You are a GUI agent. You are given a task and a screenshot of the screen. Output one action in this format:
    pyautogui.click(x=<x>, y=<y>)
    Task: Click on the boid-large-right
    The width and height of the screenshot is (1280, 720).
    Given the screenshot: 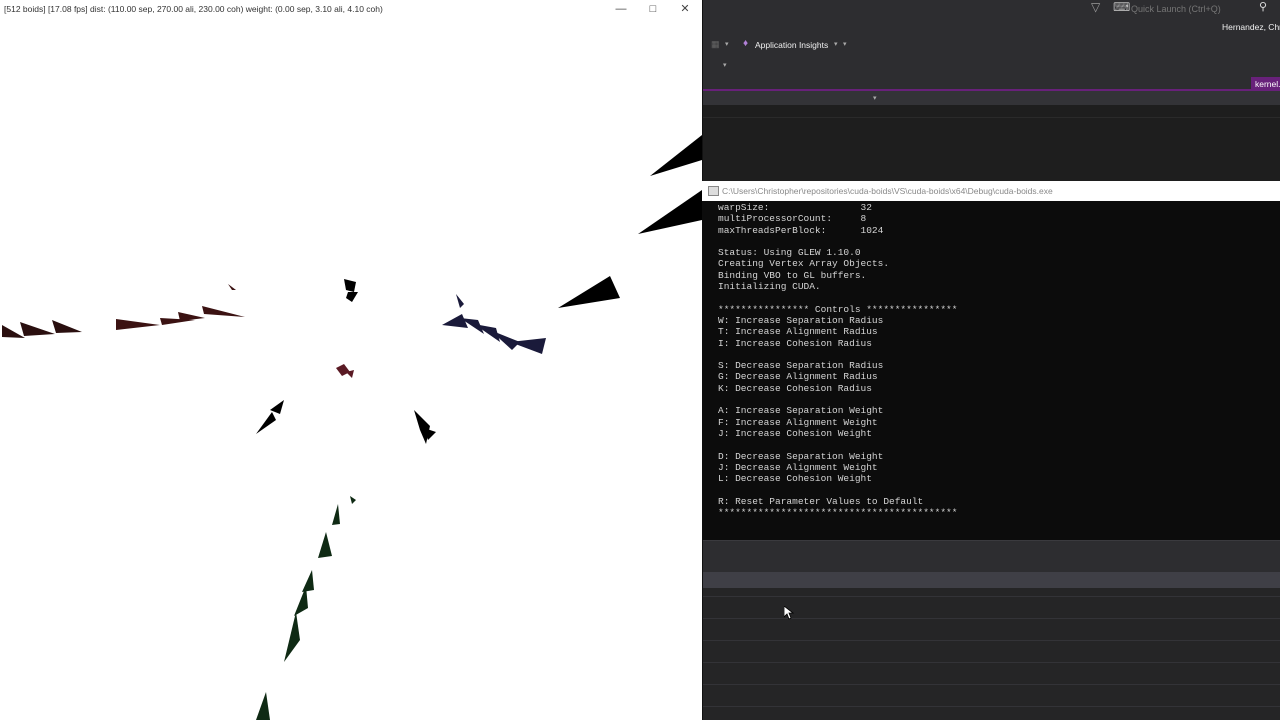 What is the action you would take?
    pyautogui.click(x=630, y=221)
    